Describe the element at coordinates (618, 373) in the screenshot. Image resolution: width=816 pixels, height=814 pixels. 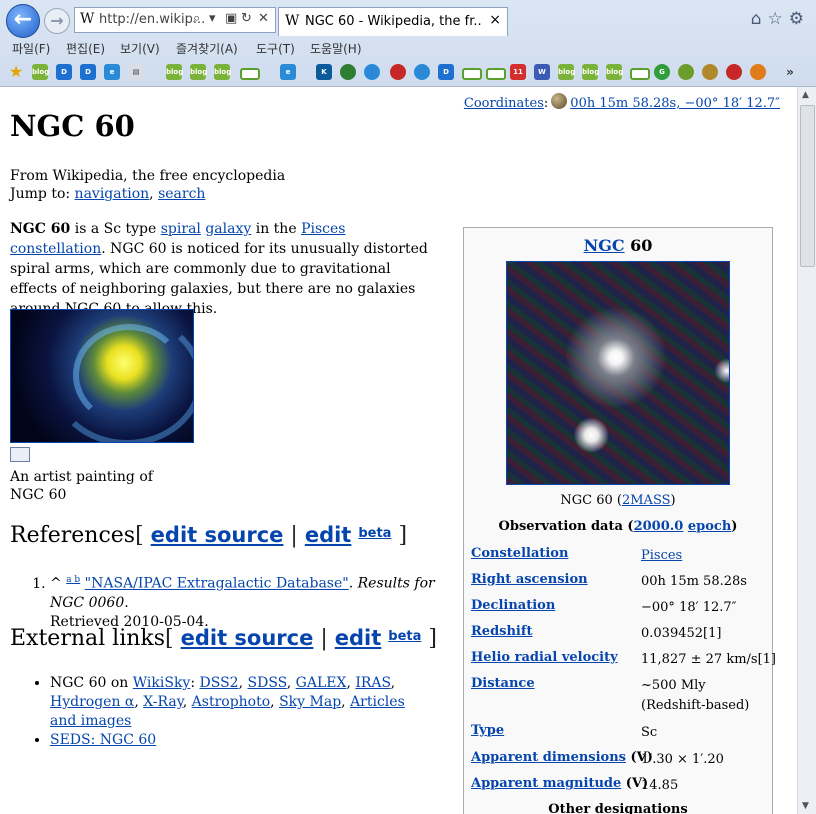
I see `infobox-galaxy-image` at that location.